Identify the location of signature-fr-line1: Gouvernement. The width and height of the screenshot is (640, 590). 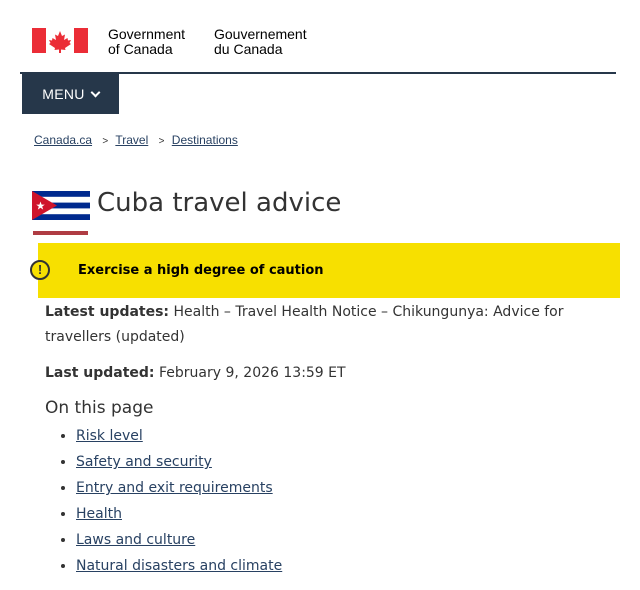
(260, 34).